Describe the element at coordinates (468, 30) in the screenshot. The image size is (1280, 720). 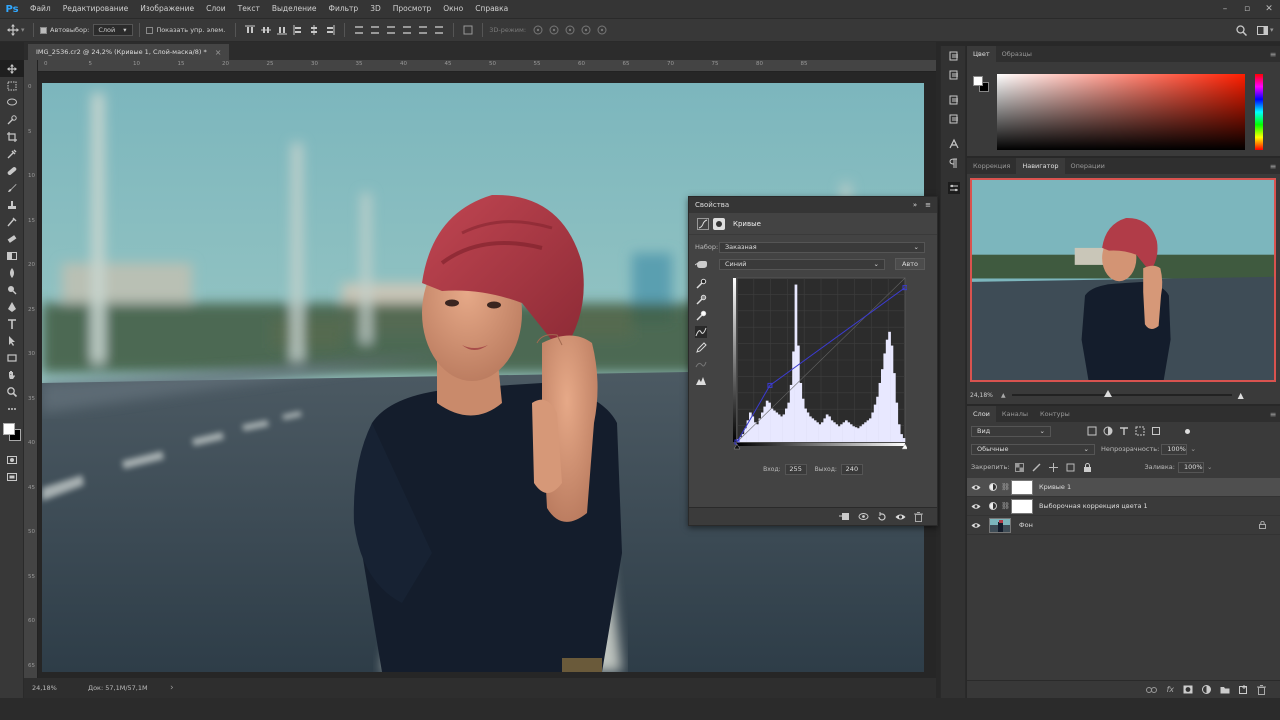
I see `auto-align-icon` at that location.